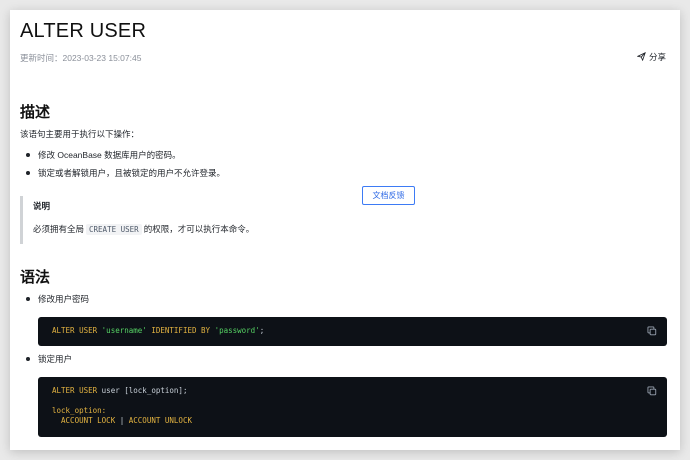 This screenshot has width=690, height=460. I want to click on list-item: 修改用户密码, so click(57, 299).